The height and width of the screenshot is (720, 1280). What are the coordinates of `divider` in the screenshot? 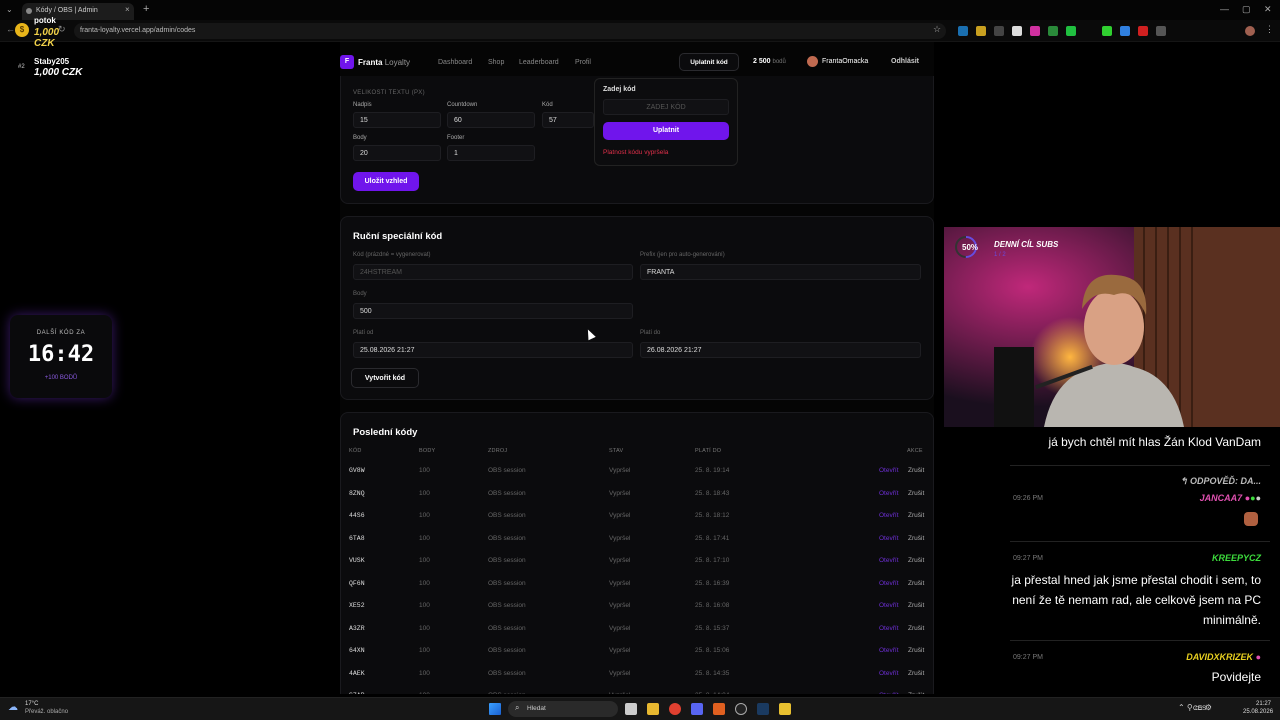 It's located at (1140, 640).